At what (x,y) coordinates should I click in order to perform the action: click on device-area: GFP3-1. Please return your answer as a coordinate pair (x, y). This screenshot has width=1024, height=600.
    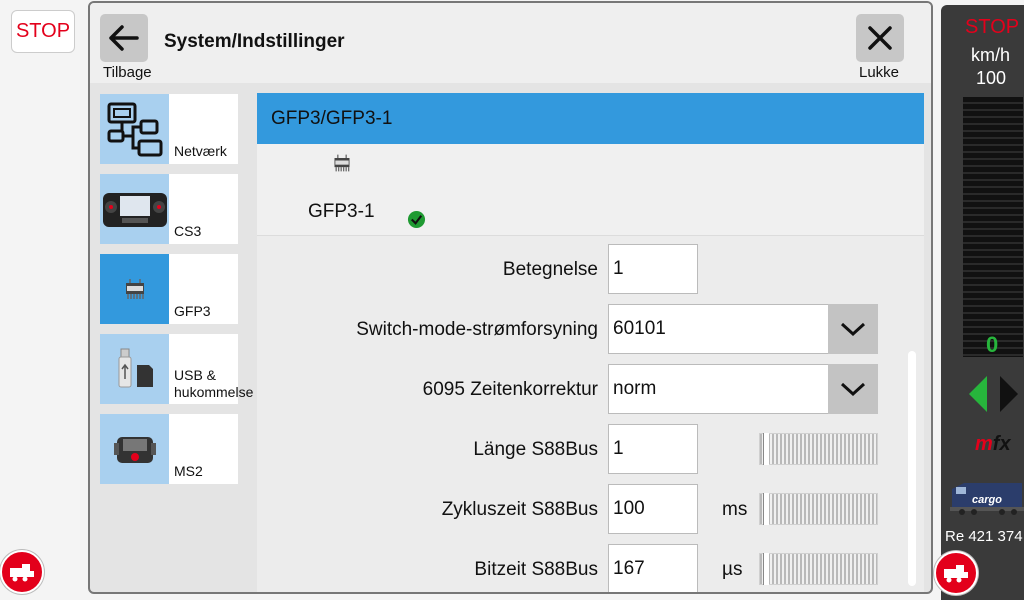
    Looking at the image, I should click on (590, 190).